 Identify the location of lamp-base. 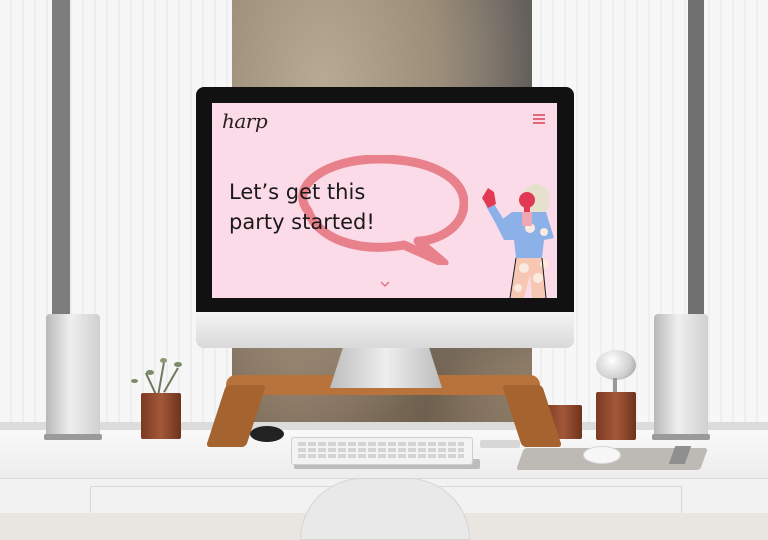
(616, 416).